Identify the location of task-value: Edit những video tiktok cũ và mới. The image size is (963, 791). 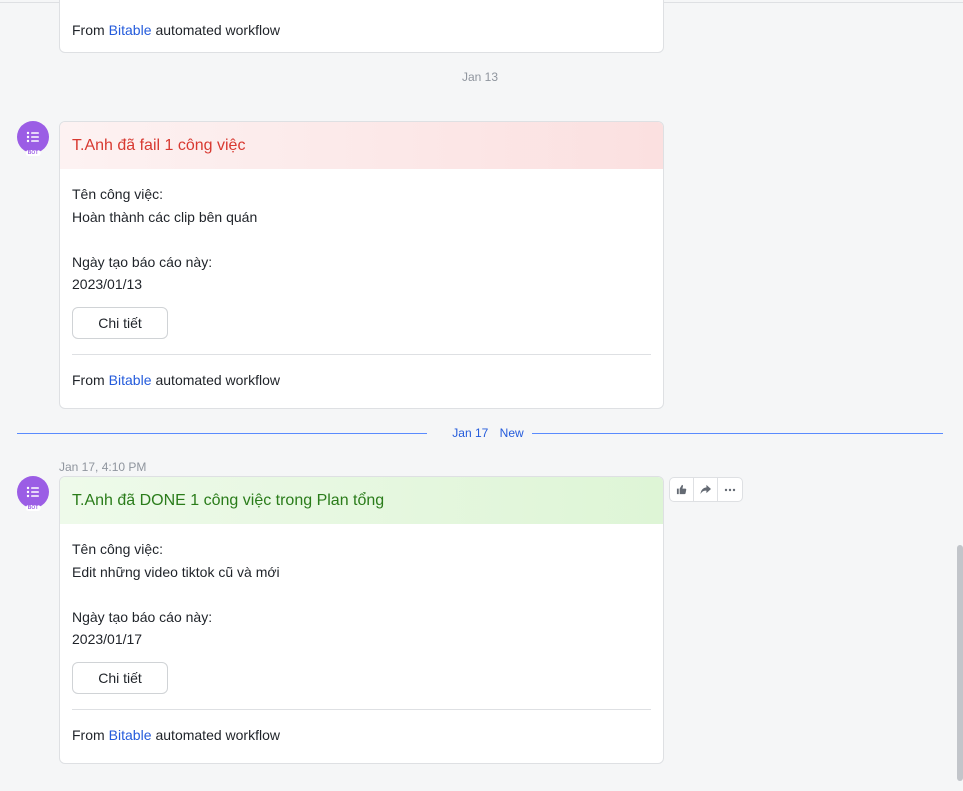
(176, 571).